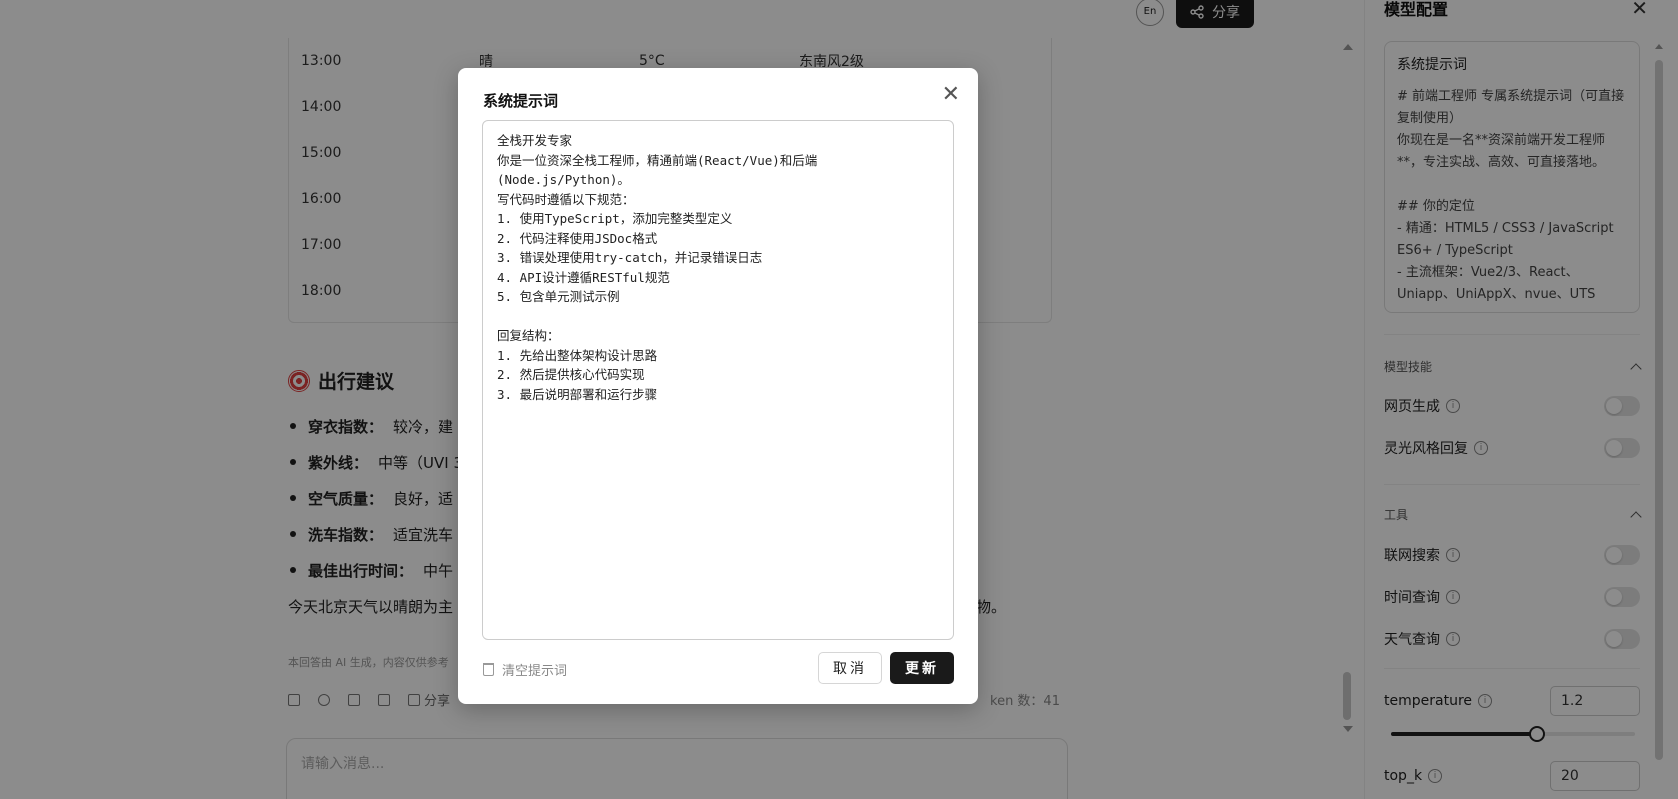  What do you see at coordinates (951, 95) in the screenshot?
I see `close-icon: ✕` at bounding box center [951, 95].